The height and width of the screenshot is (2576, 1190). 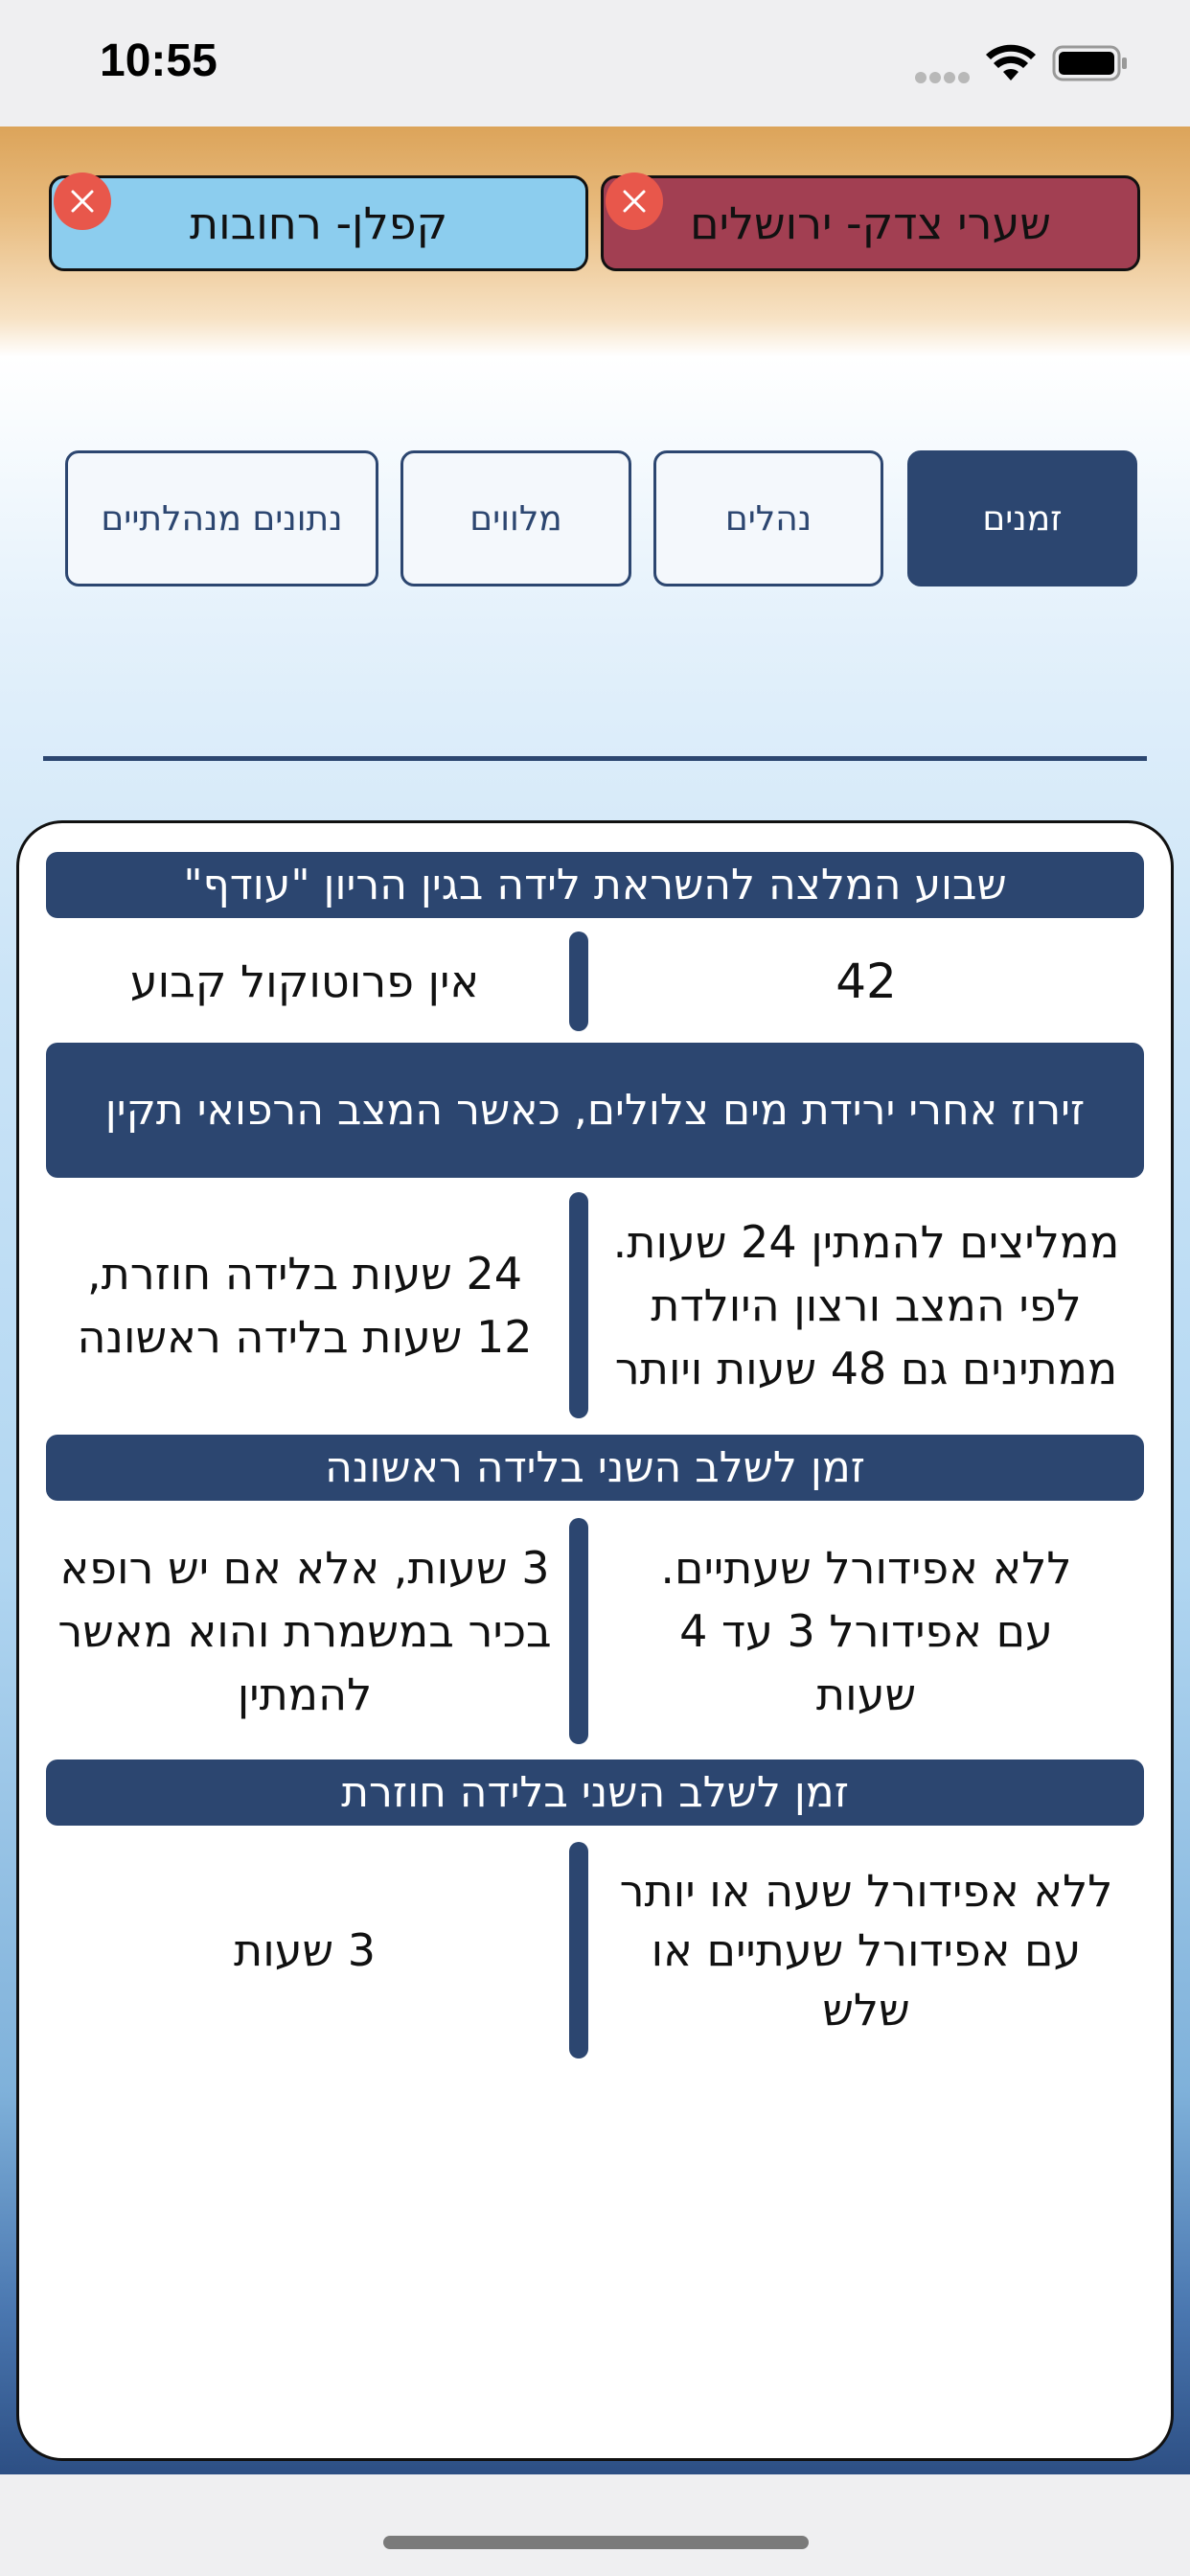 I want to click on cell-value-right: 42, so click(x=866, y=981).